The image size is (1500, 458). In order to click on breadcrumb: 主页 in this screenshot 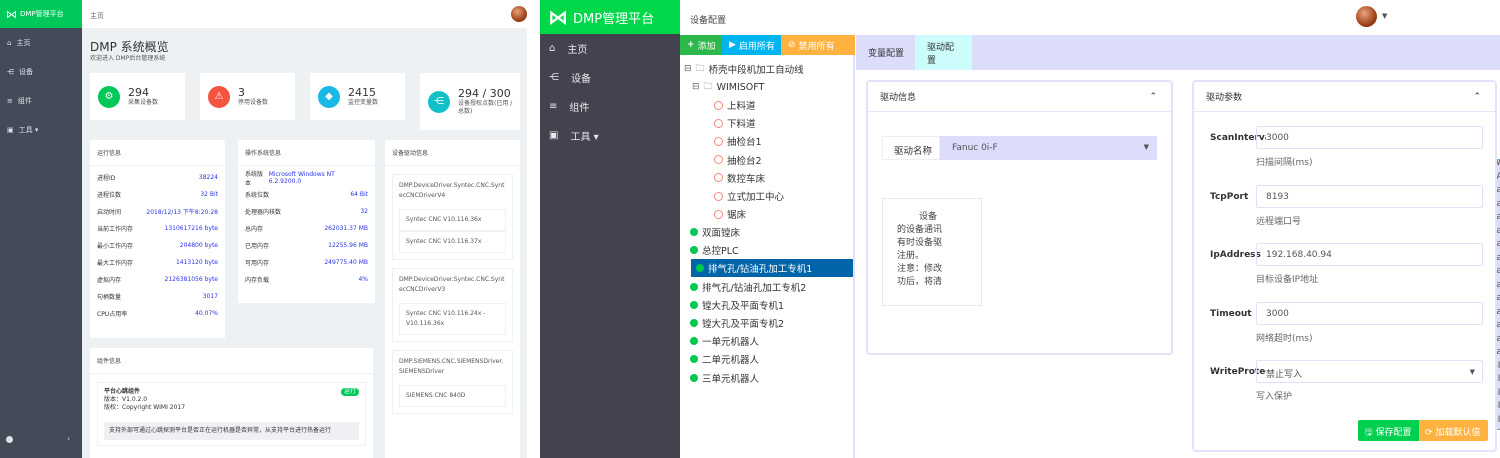, I will do `click(97, 16)`.